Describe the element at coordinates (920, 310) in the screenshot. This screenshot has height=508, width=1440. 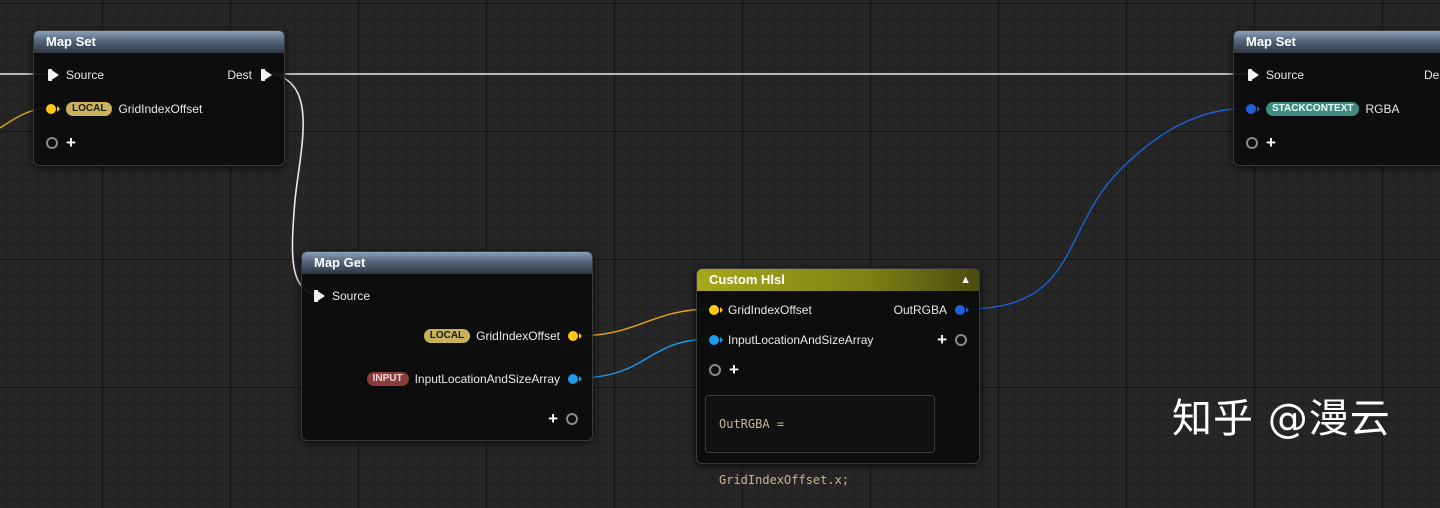
I see `output-label: OutRGBA` at that location.